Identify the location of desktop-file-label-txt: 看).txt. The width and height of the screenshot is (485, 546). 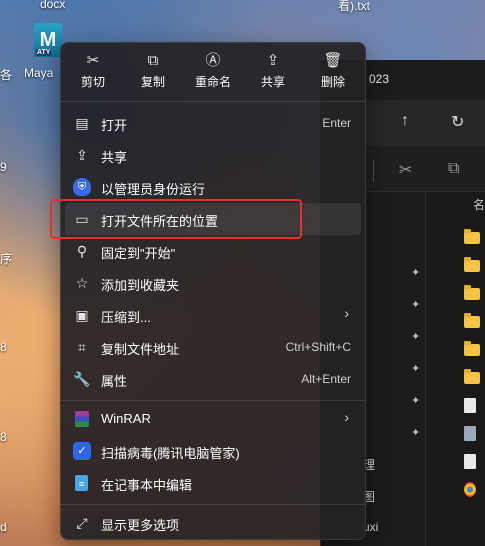
(354, 7).